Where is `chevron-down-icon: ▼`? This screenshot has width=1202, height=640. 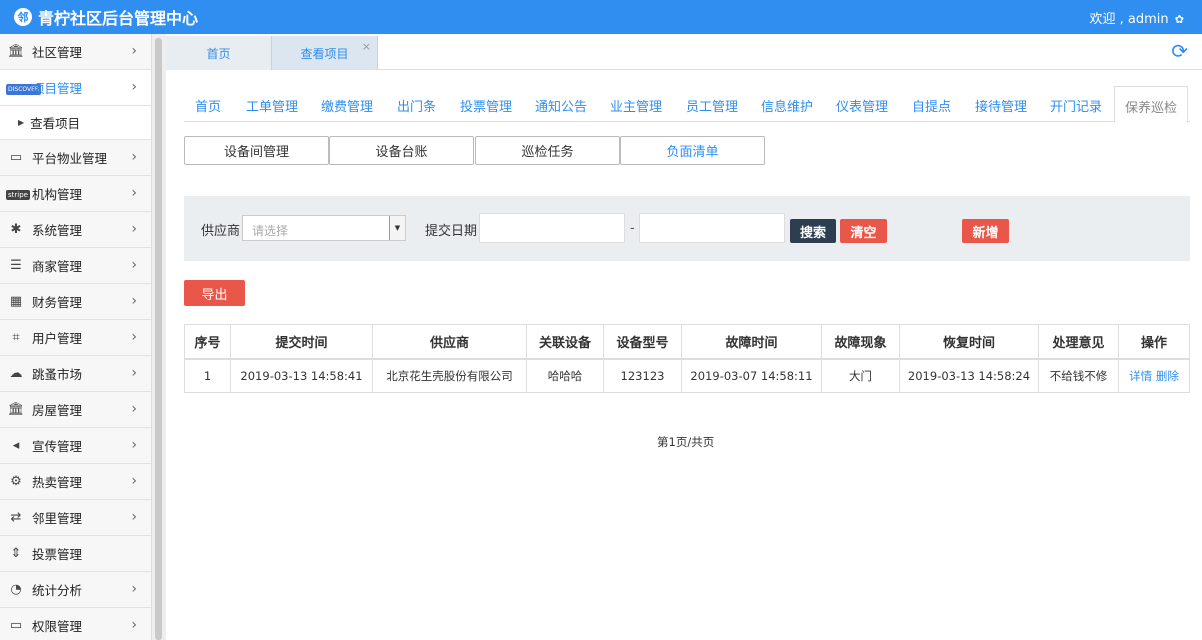
chevron-down-icon: ▼ is located at coordinates (397, 228).